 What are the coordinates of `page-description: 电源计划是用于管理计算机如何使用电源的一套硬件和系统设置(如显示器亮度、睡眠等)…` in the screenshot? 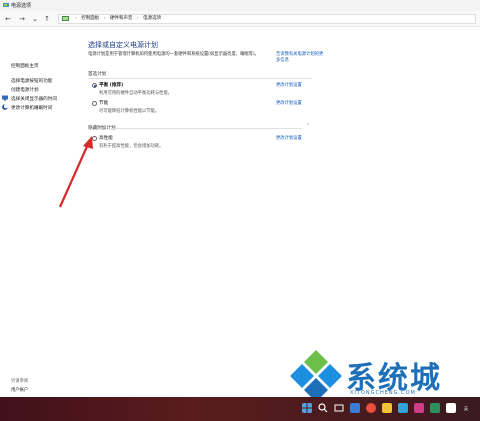 It's located at (183, 55).